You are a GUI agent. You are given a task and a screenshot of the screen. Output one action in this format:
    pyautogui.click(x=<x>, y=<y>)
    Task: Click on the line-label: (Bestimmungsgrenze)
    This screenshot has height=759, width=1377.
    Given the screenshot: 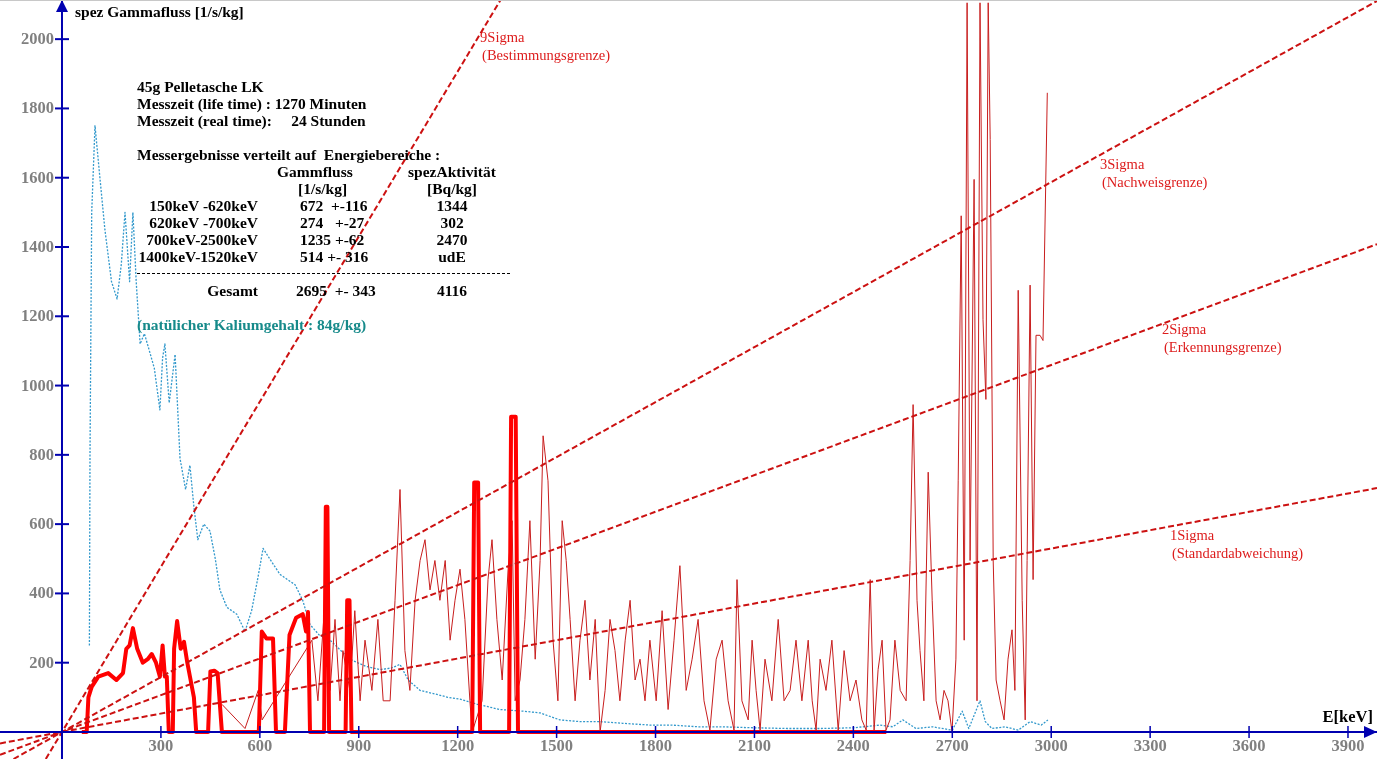 What is the action you would take?
    pyautogui.click(x=546, y=54)
    